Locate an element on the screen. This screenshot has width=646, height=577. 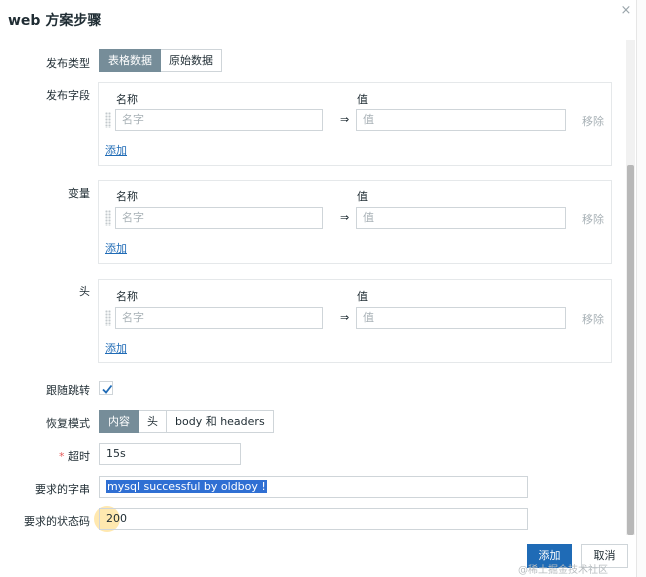
retrieve-mode-label: 恢复模式 is located at coordinates (68, 423).